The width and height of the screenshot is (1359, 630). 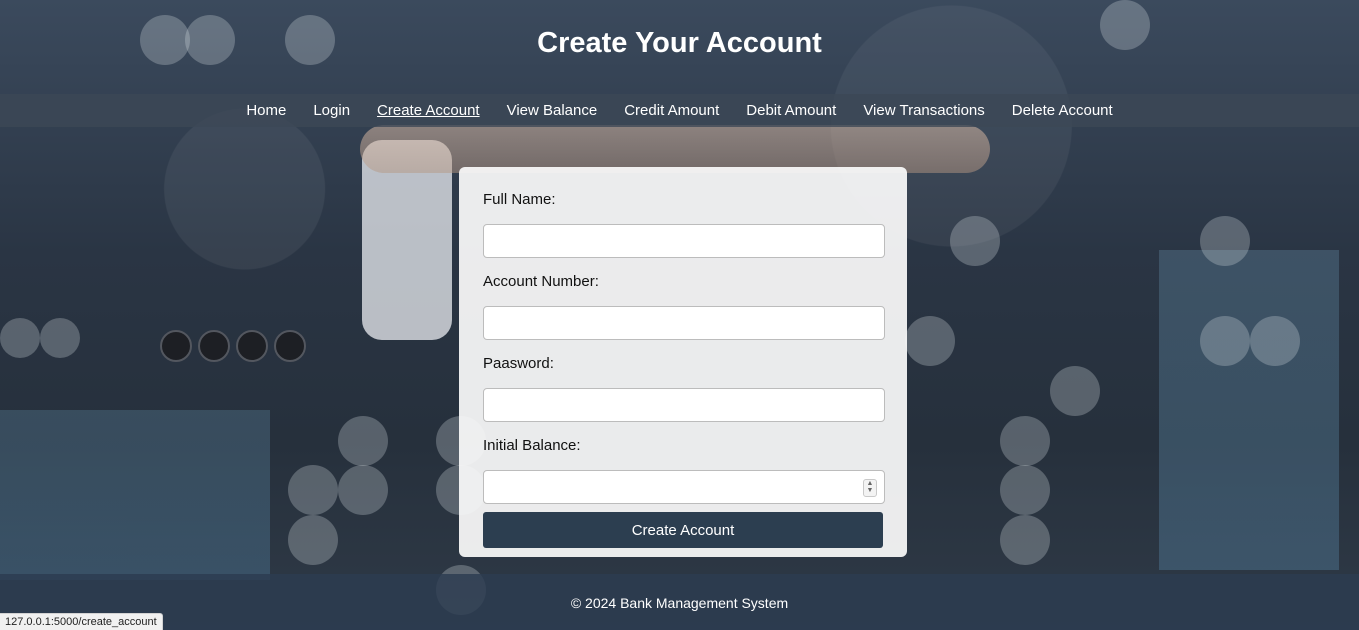 I want to click on page-title: Create Your Account, so click(x=679, y=43).